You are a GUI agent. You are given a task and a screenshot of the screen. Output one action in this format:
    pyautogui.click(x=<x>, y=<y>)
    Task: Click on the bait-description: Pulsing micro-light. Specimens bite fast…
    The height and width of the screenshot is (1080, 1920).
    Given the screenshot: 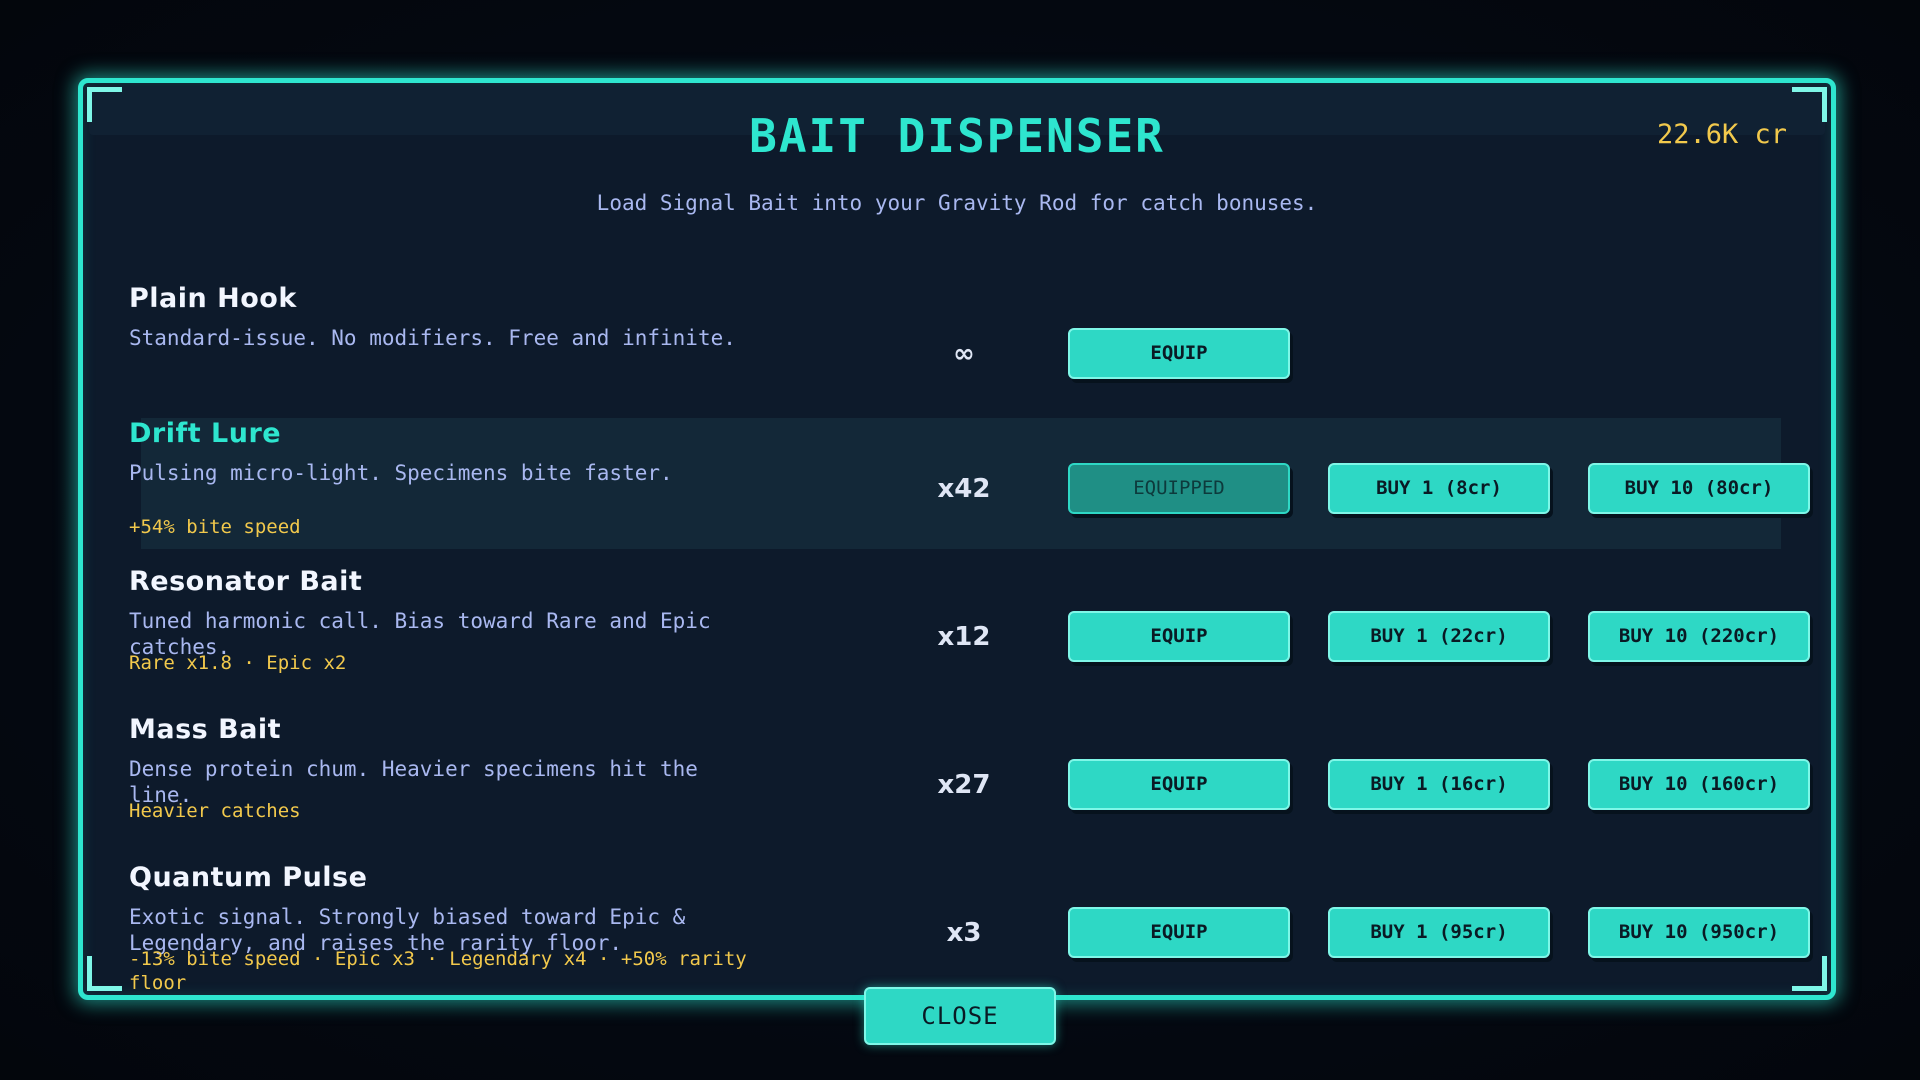 What is the action you would take?
    pyautogui.click(x=401, y=473)
    